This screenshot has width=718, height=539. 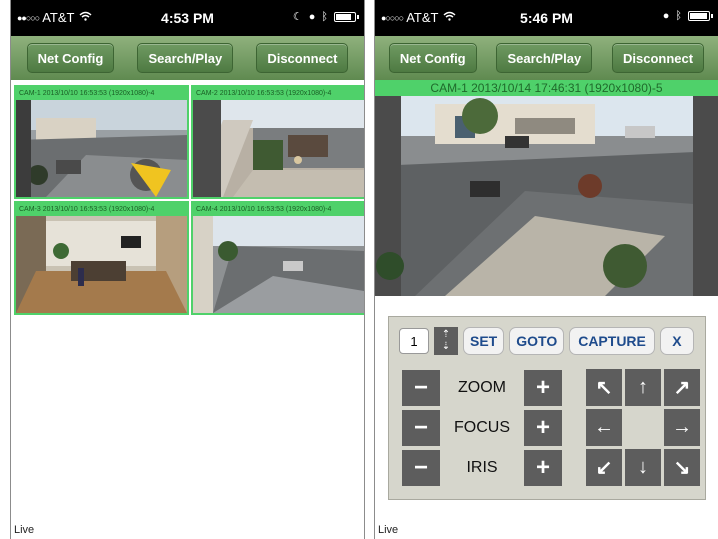 I want to click on pan-down-left-icon: ↙, so click(x=604, y=467).